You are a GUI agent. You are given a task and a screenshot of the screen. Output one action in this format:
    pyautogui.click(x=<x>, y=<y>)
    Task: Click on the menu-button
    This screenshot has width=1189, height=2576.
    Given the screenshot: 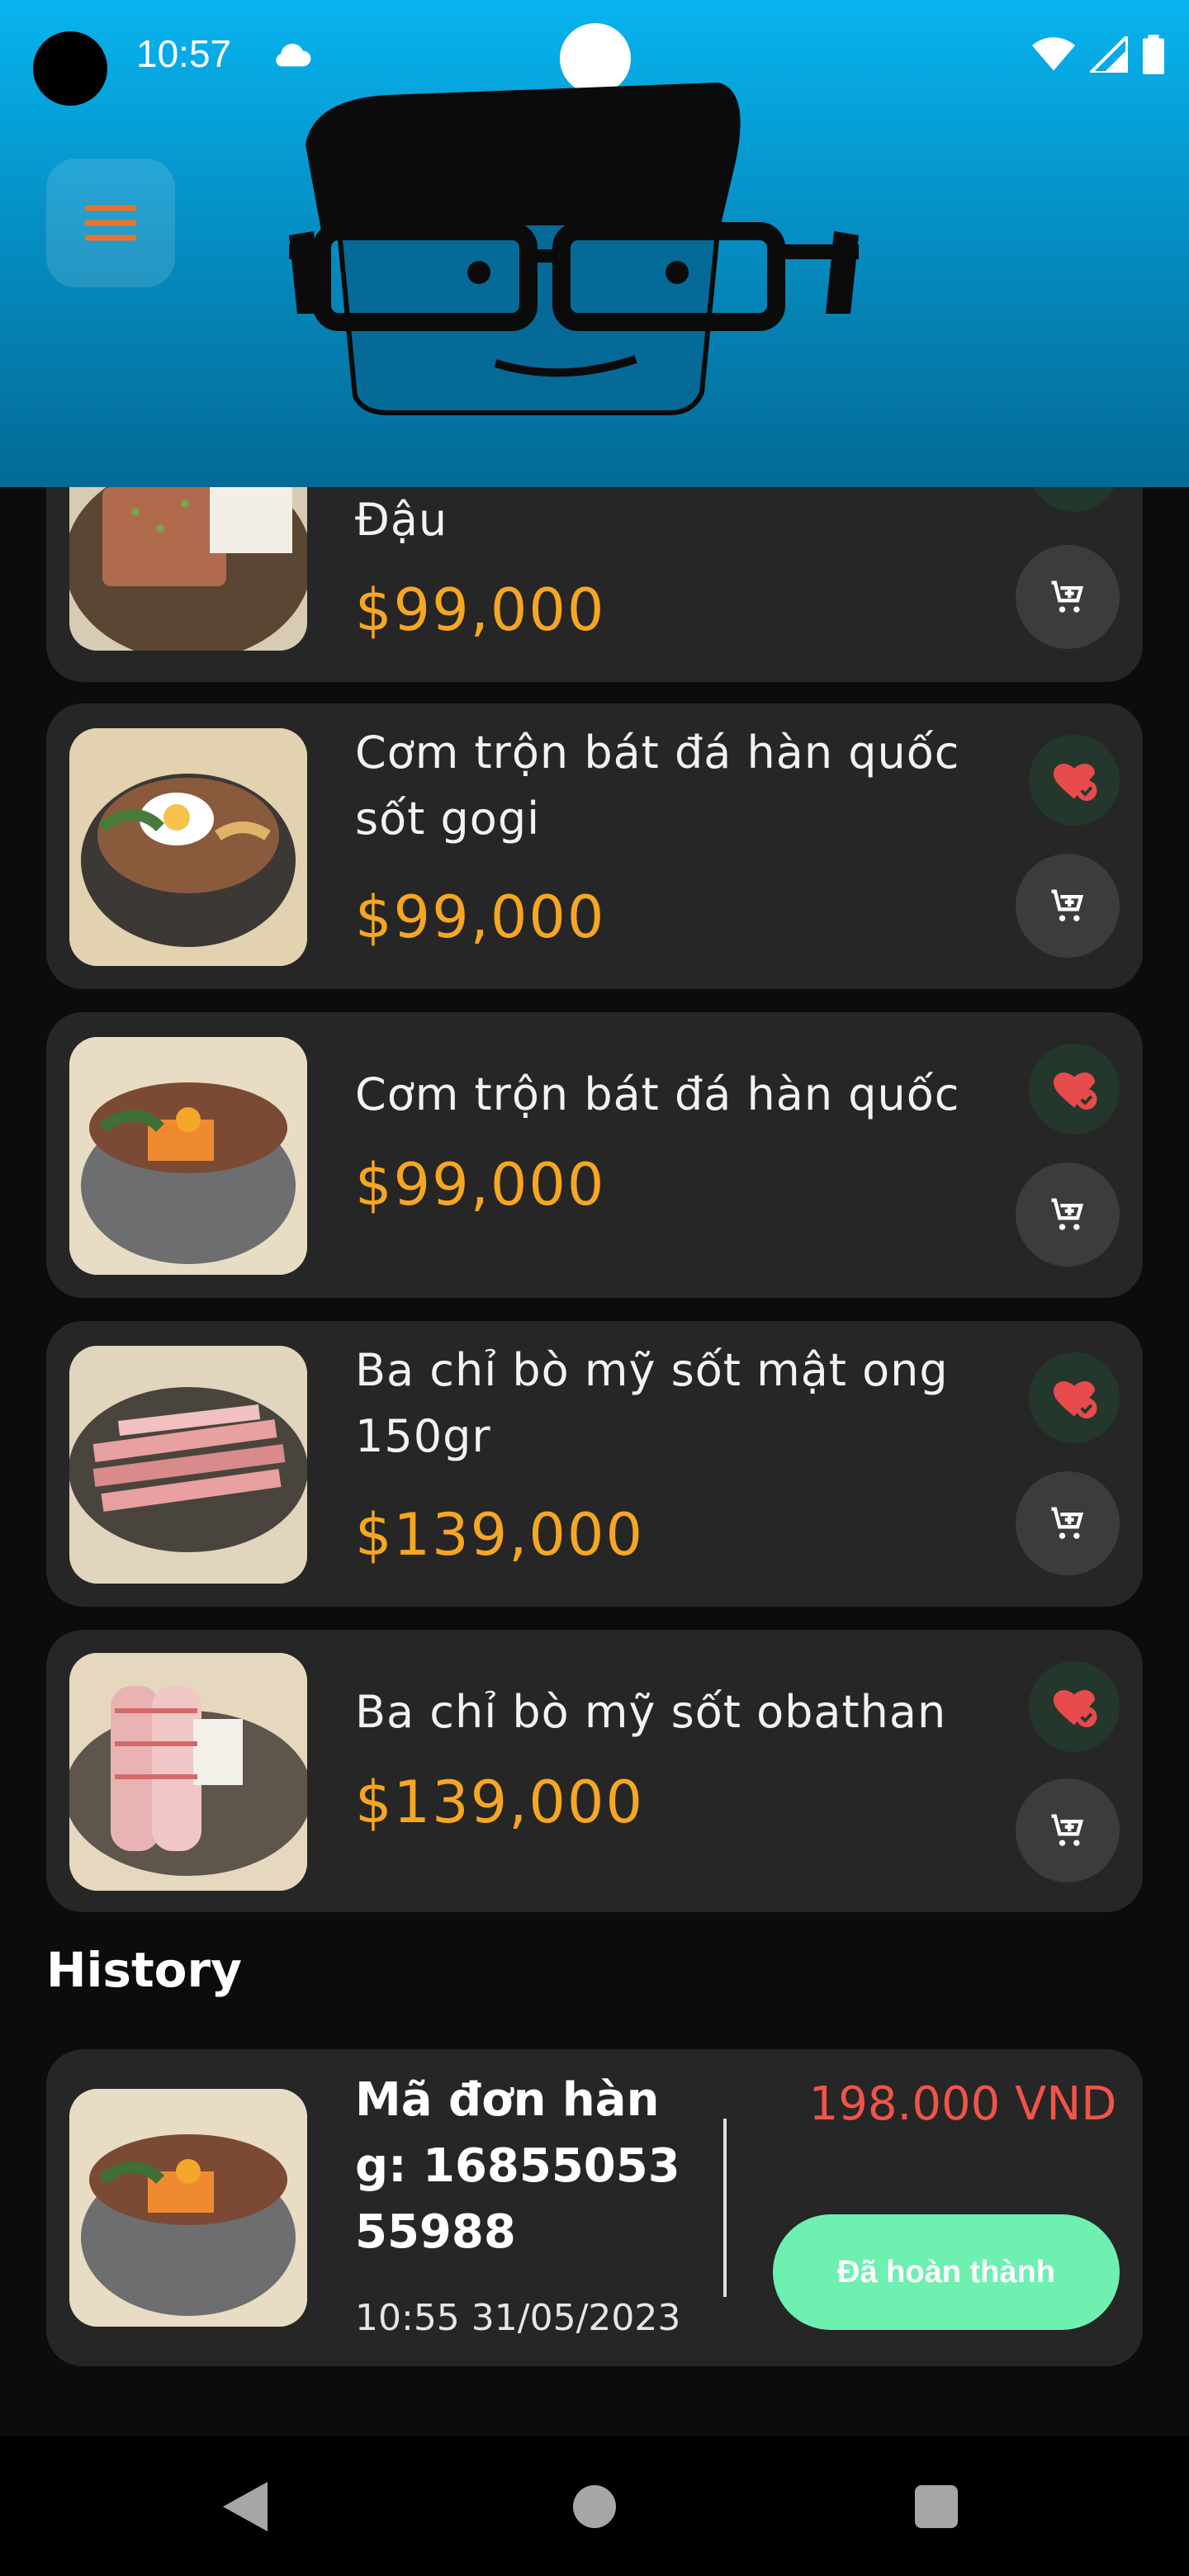 What is the action you would take?
    pyautogui.click(x=110, y=223)
    